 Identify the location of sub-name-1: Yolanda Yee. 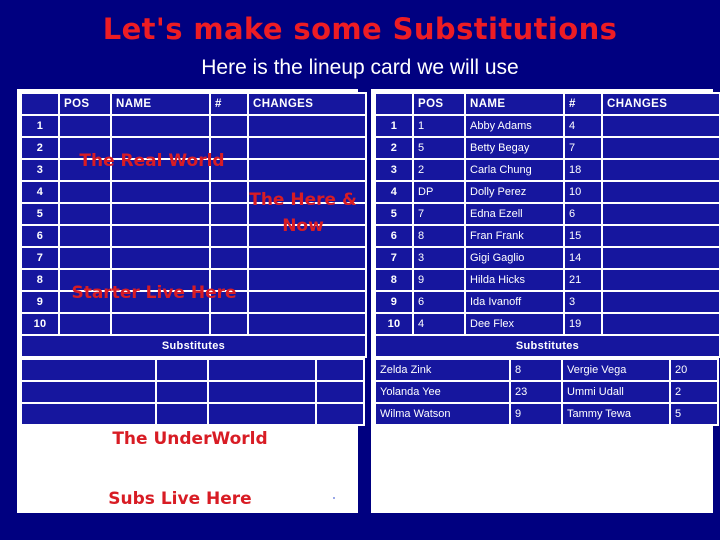
(442, 392).